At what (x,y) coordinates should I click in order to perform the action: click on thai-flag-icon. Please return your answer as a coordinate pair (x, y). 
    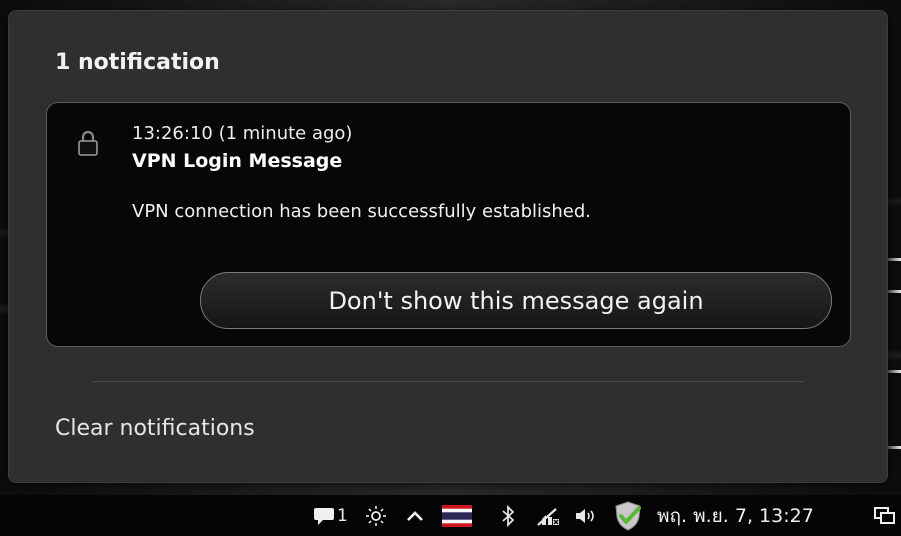
    Looking at the image, I should click on (457, 515).